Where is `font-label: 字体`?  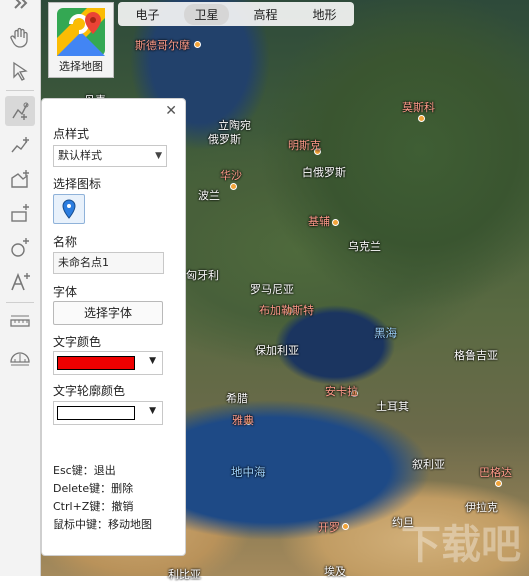
font-label: 字体 is located at coordinates (65, 292).